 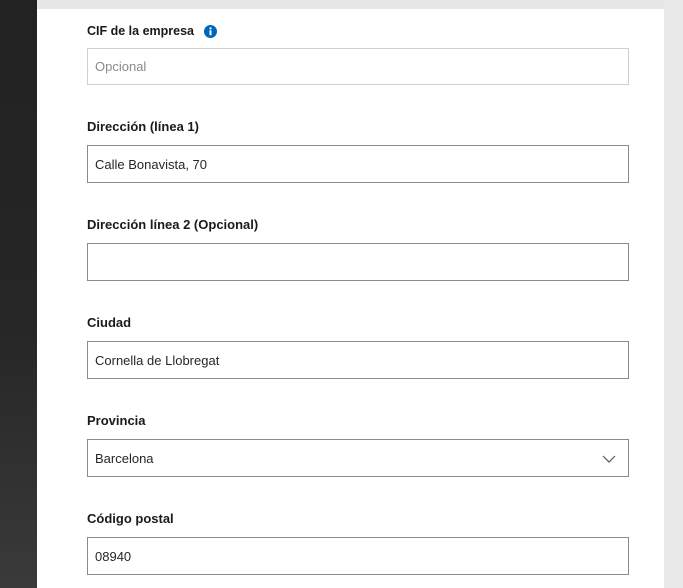 I want to click on city-input: Cornella de Llobregat, so click(x=358, y=360).